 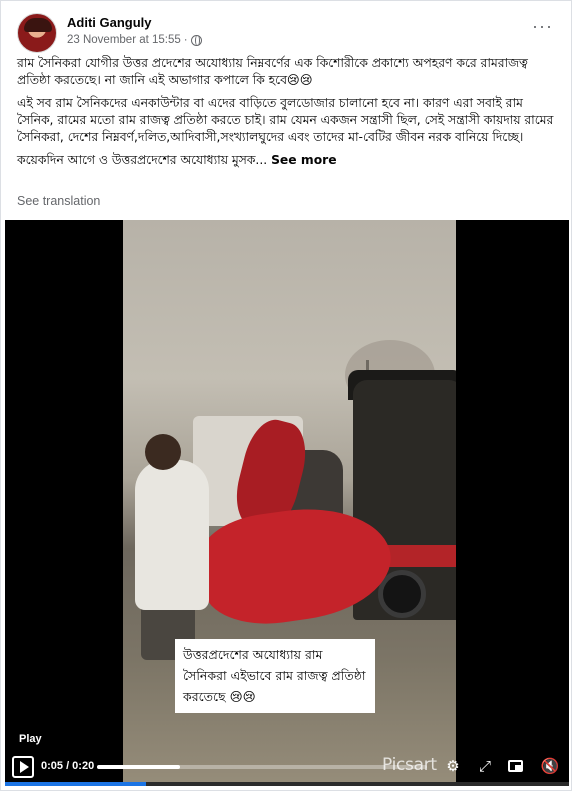 I want to click on see-translation-link: See translation, so click(x=58, y=201).